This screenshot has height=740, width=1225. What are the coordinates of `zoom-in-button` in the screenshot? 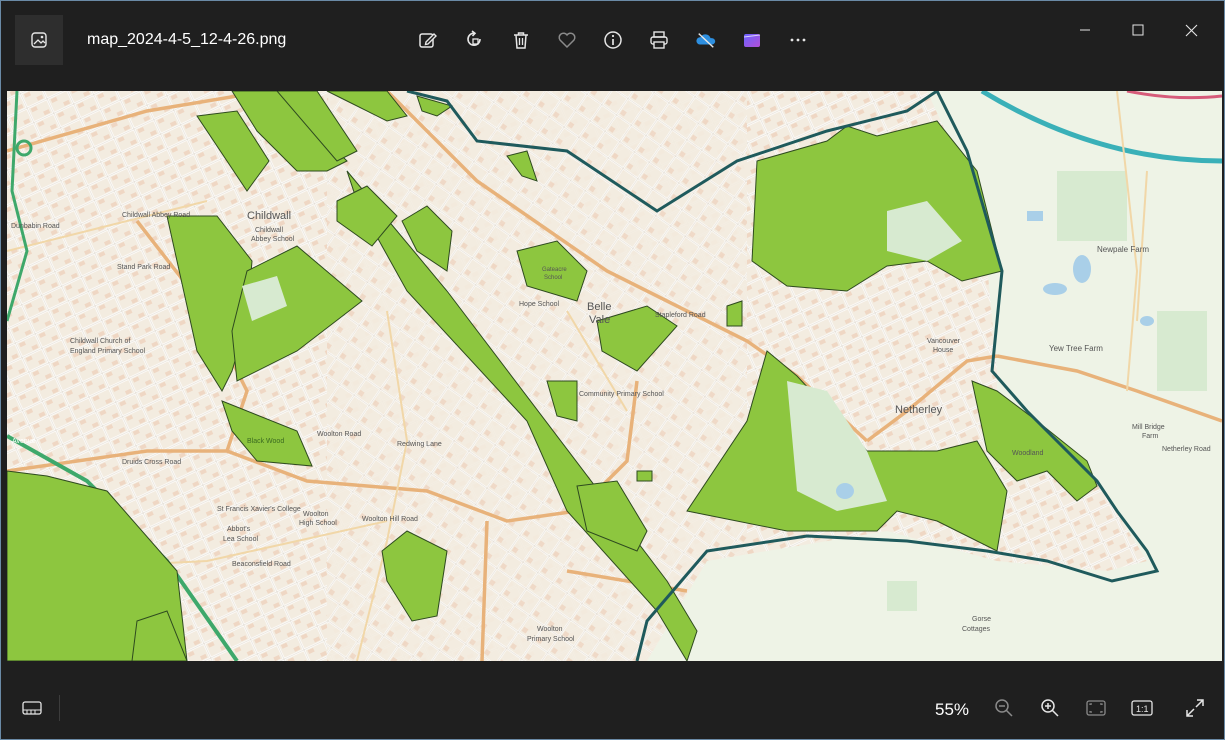 It's located at (1050, 708).